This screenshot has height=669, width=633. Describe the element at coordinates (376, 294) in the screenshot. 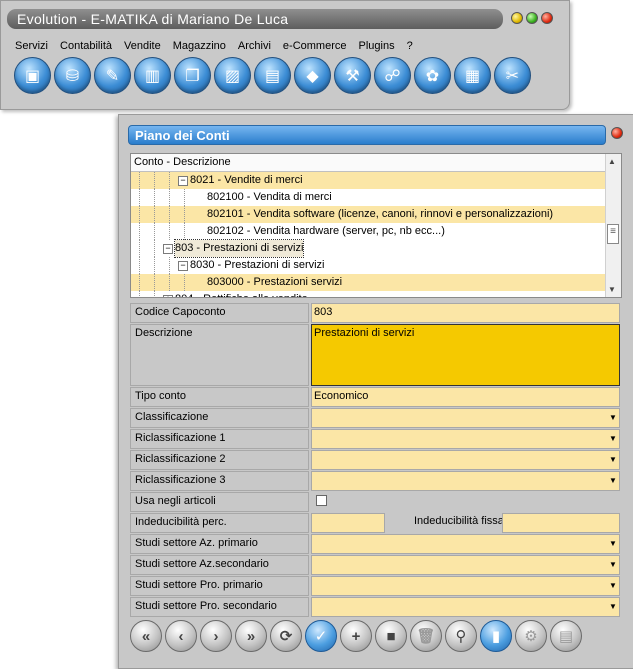

I see `tree-row: +804 - Rettifiche alle vendite` at that location.